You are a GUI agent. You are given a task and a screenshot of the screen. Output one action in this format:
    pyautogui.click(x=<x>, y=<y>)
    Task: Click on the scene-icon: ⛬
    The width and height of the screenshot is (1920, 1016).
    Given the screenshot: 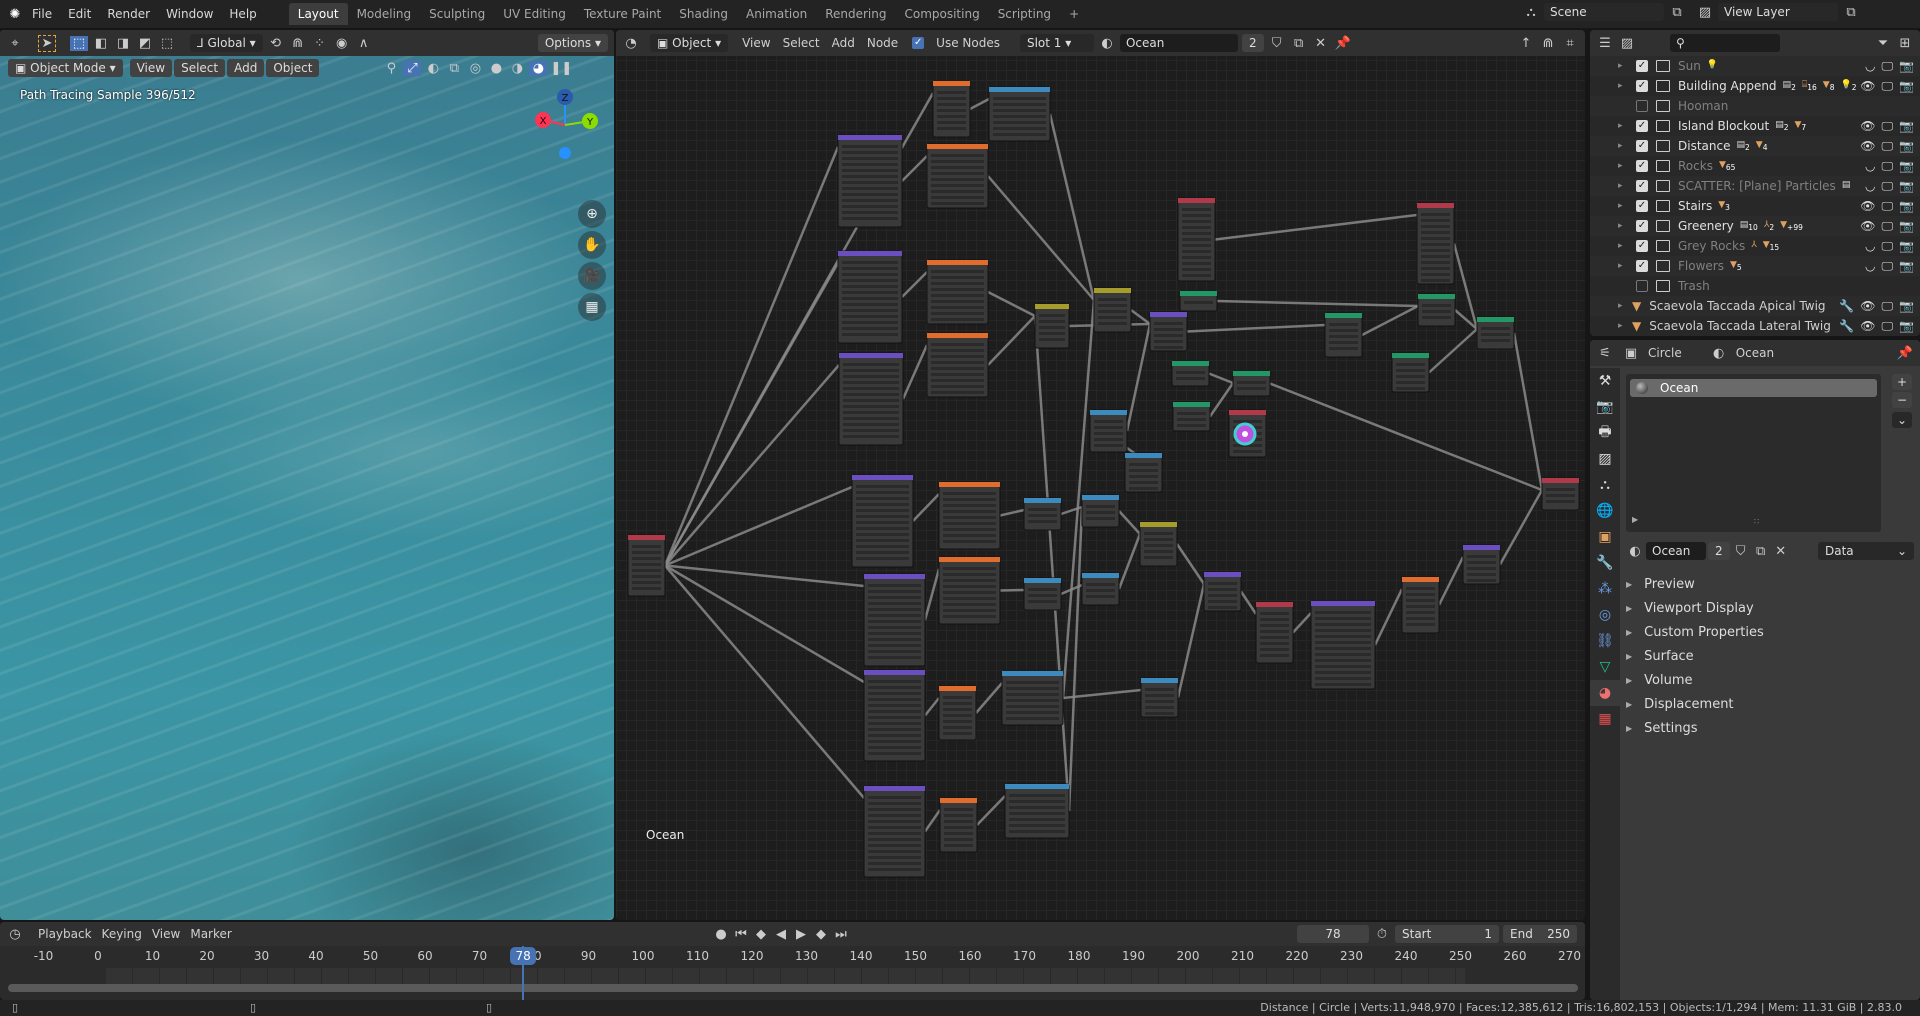 What is the action you would take?
    pyautogui.click(x=1605, y=485)
    